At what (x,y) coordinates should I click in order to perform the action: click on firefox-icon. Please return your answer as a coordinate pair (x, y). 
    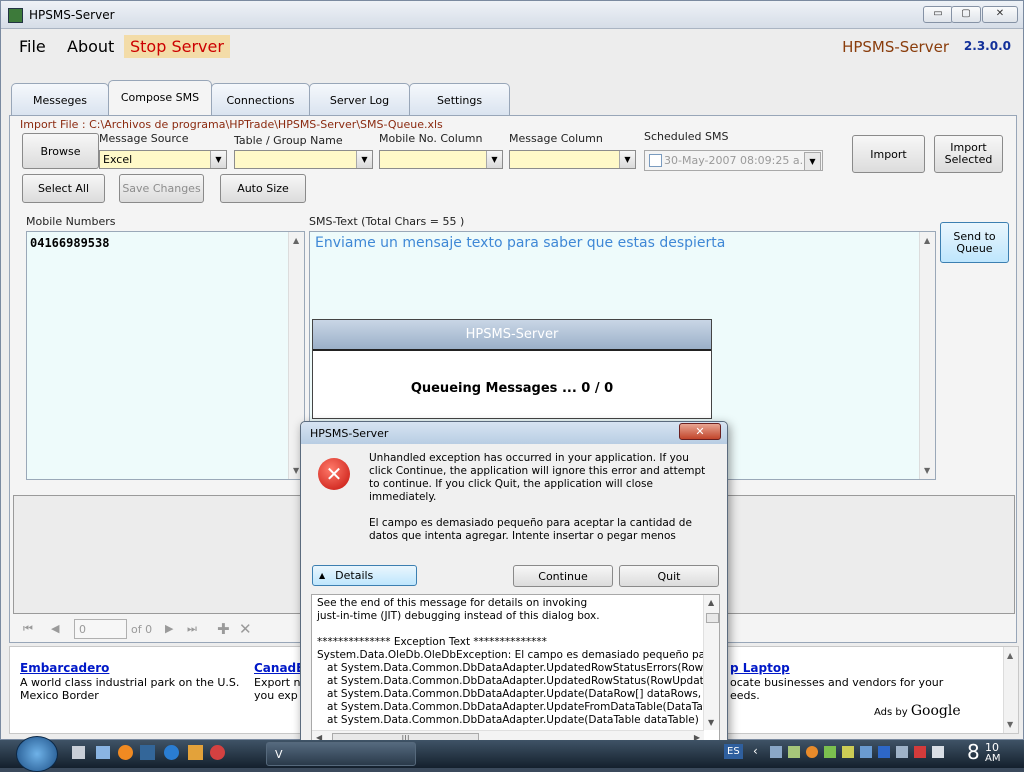
    Looking at the image, I should click on (125, 752).